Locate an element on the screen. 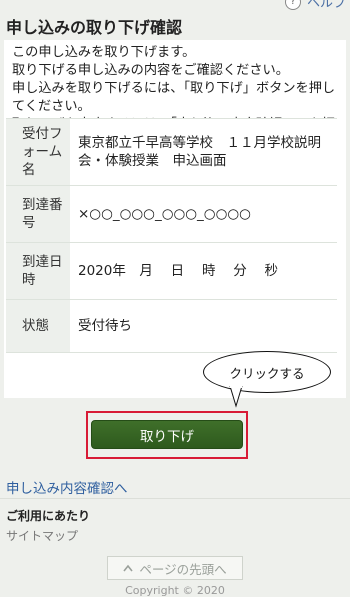  chevron-up-icon is located at coordinates (128, 568).